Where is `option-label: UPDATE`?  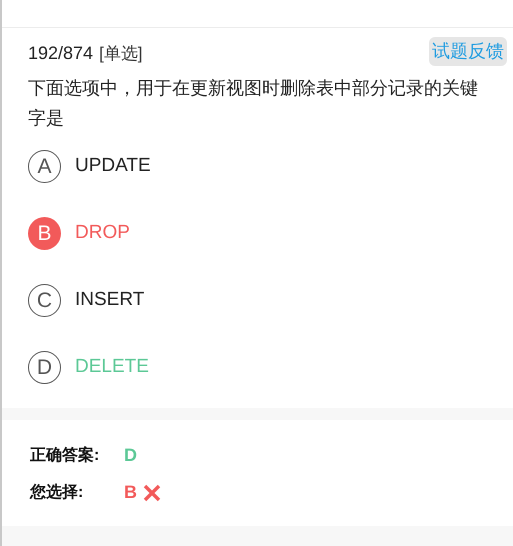
option-label: UPDATE is located at coordinates (113, 166).